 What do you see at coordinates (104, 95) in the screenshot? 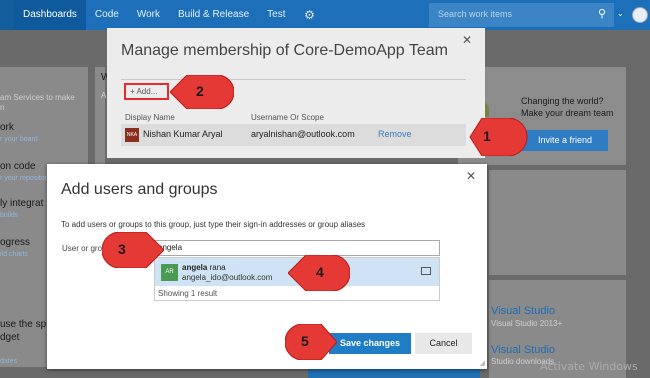
I see `bg-letter: A` at bounding box center [104, 95].